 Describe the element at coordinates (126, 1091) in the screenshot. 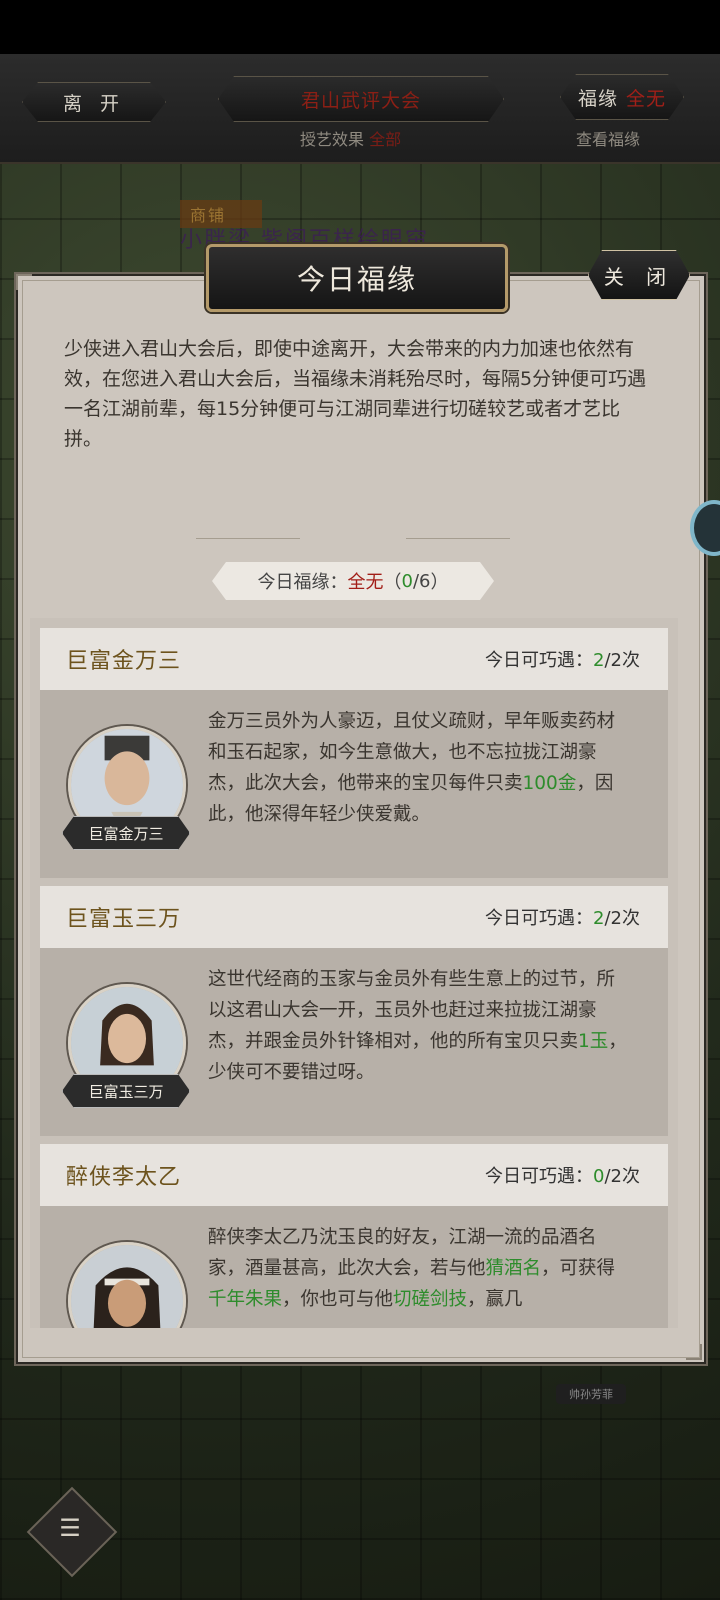

I see `portrait-name-tag: 巨富玉三万` at that location.